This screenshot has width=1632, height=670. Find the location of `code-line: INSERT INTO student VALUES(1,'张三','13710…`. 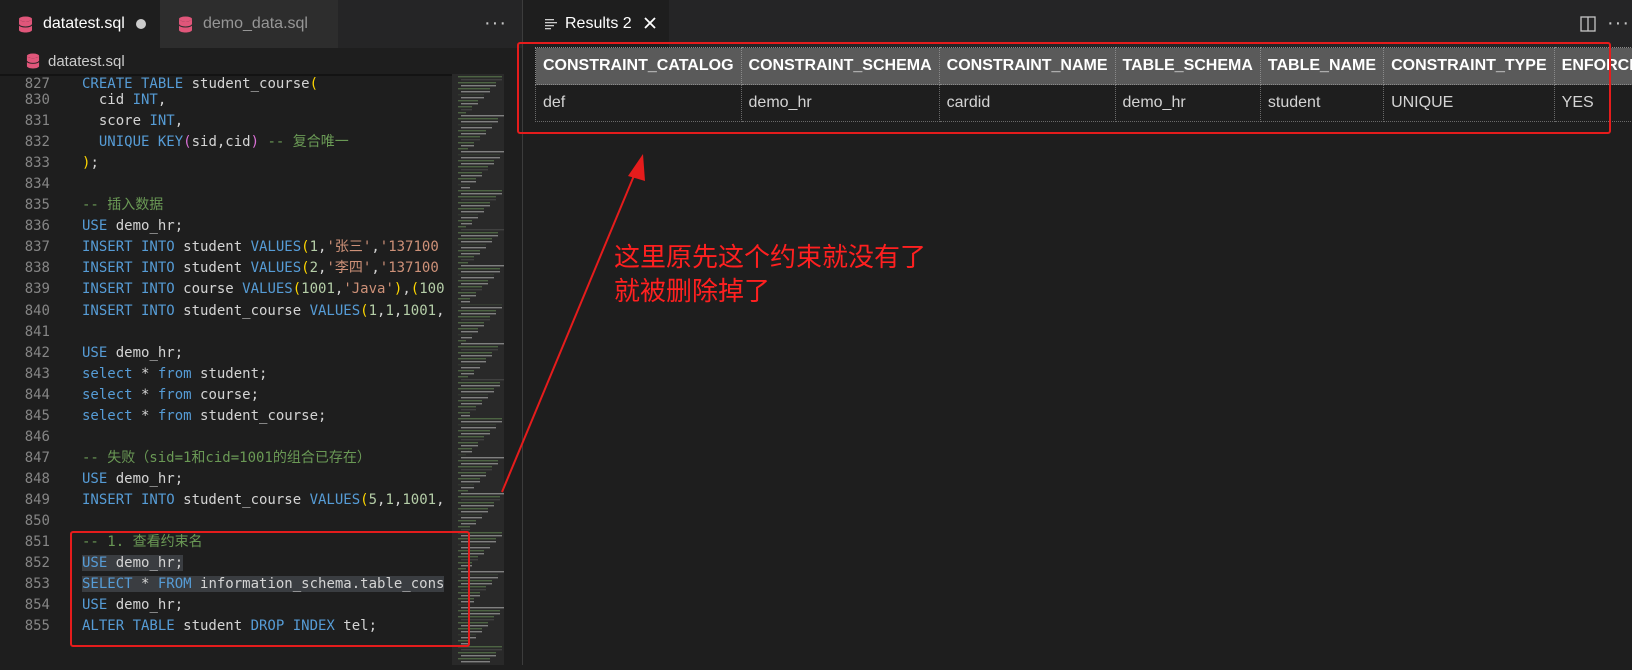

code-line: INSERT INTO student VALUES(1,'张三','13710… is located at coordinates (260, 247).